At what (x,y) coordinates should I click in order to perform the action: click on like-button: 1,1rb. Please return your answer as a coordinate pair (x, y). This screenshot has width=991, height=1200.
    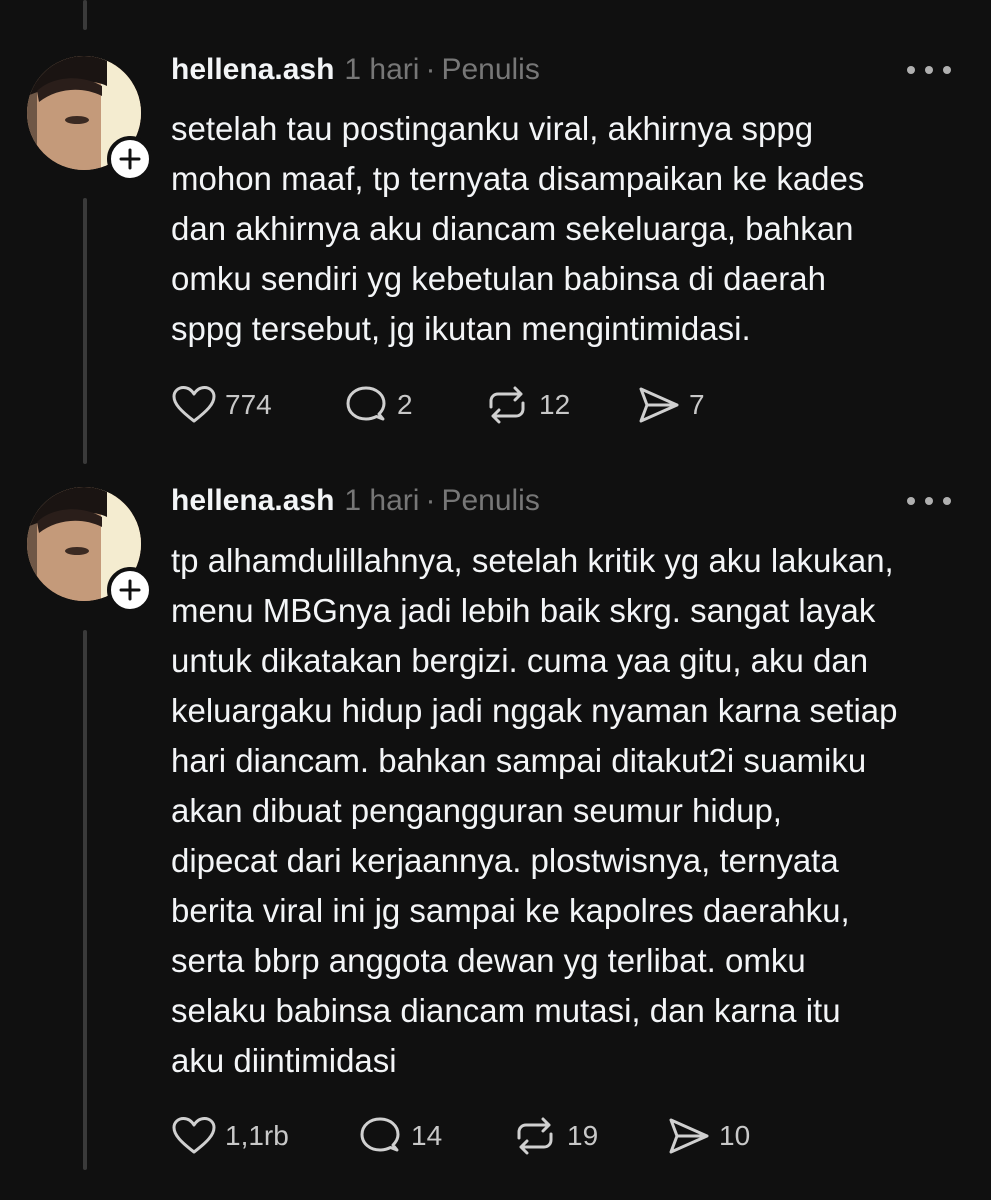
    Looking at the image, I should click on (264, 1136).